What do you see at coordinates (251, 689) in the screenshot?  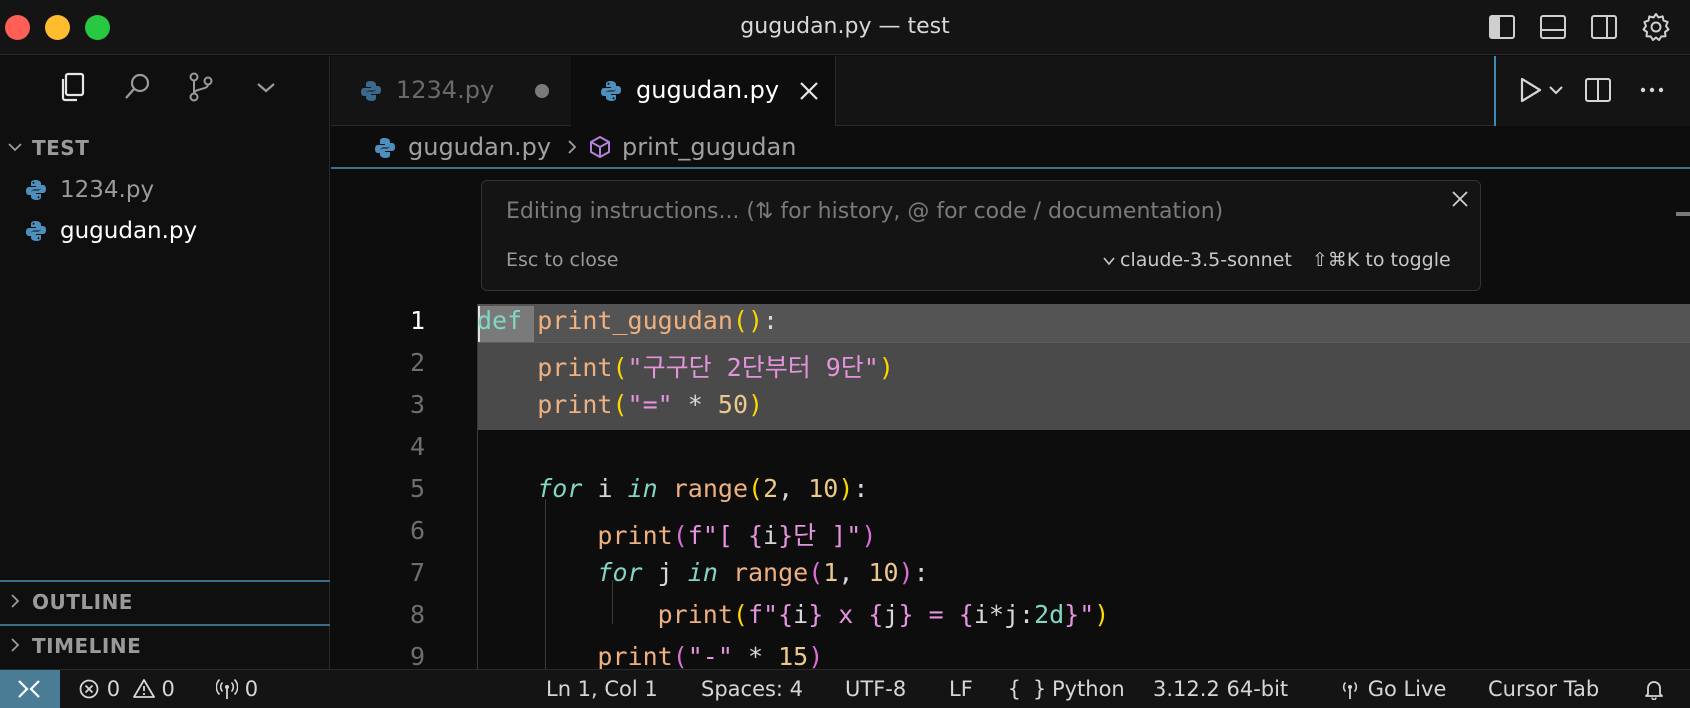 I see `ports-count: 0` at bounding box center [251, 689].